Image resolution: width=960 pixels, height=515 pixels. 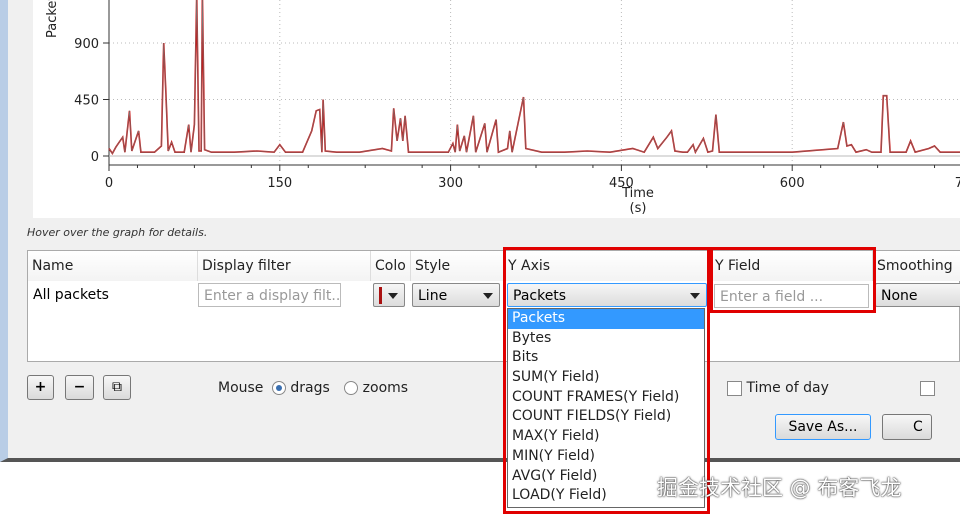 I want to click on x-tick-label: 75, so click(x=957, y=183).